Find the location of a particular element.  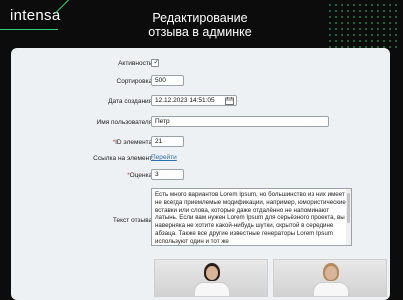

scrollbar-thumb is located at coordinates (348, 208).